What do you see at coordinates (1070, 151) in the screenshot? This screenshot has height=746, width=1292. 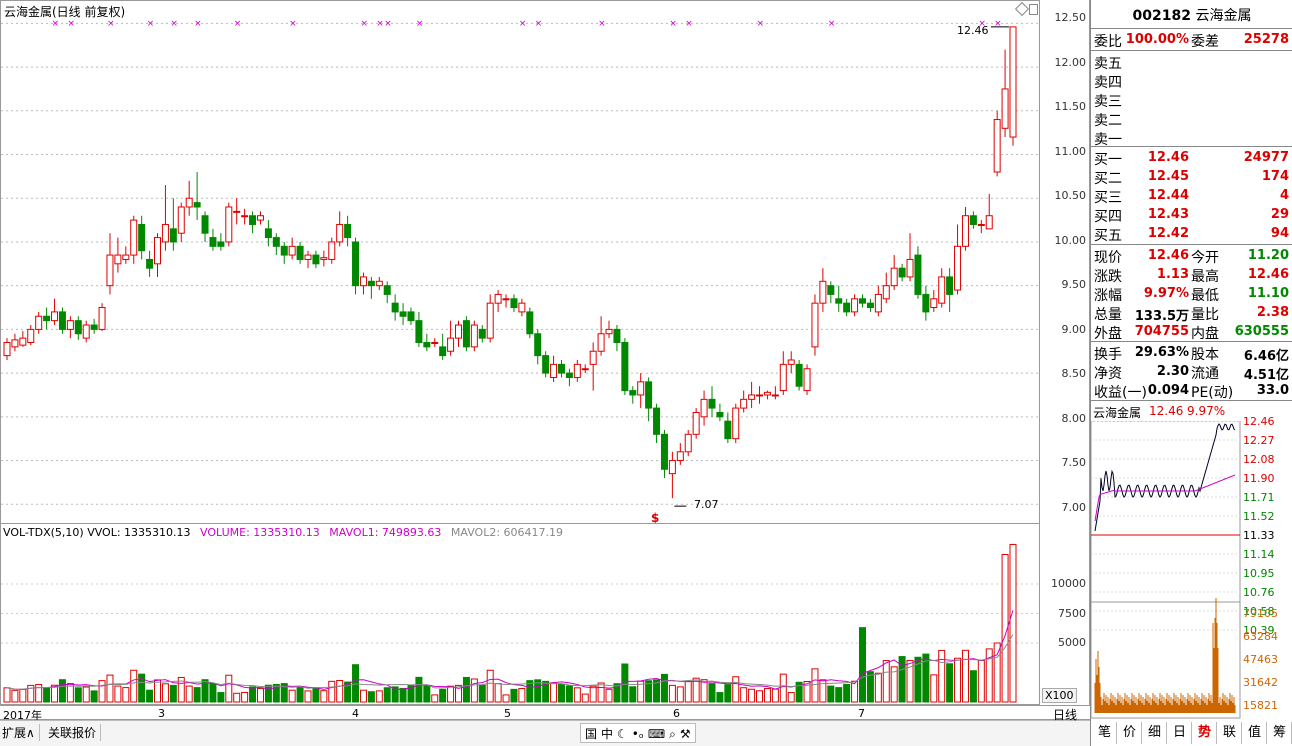 I see `price-tick: 11.00` at bounding box center [1070, 151].